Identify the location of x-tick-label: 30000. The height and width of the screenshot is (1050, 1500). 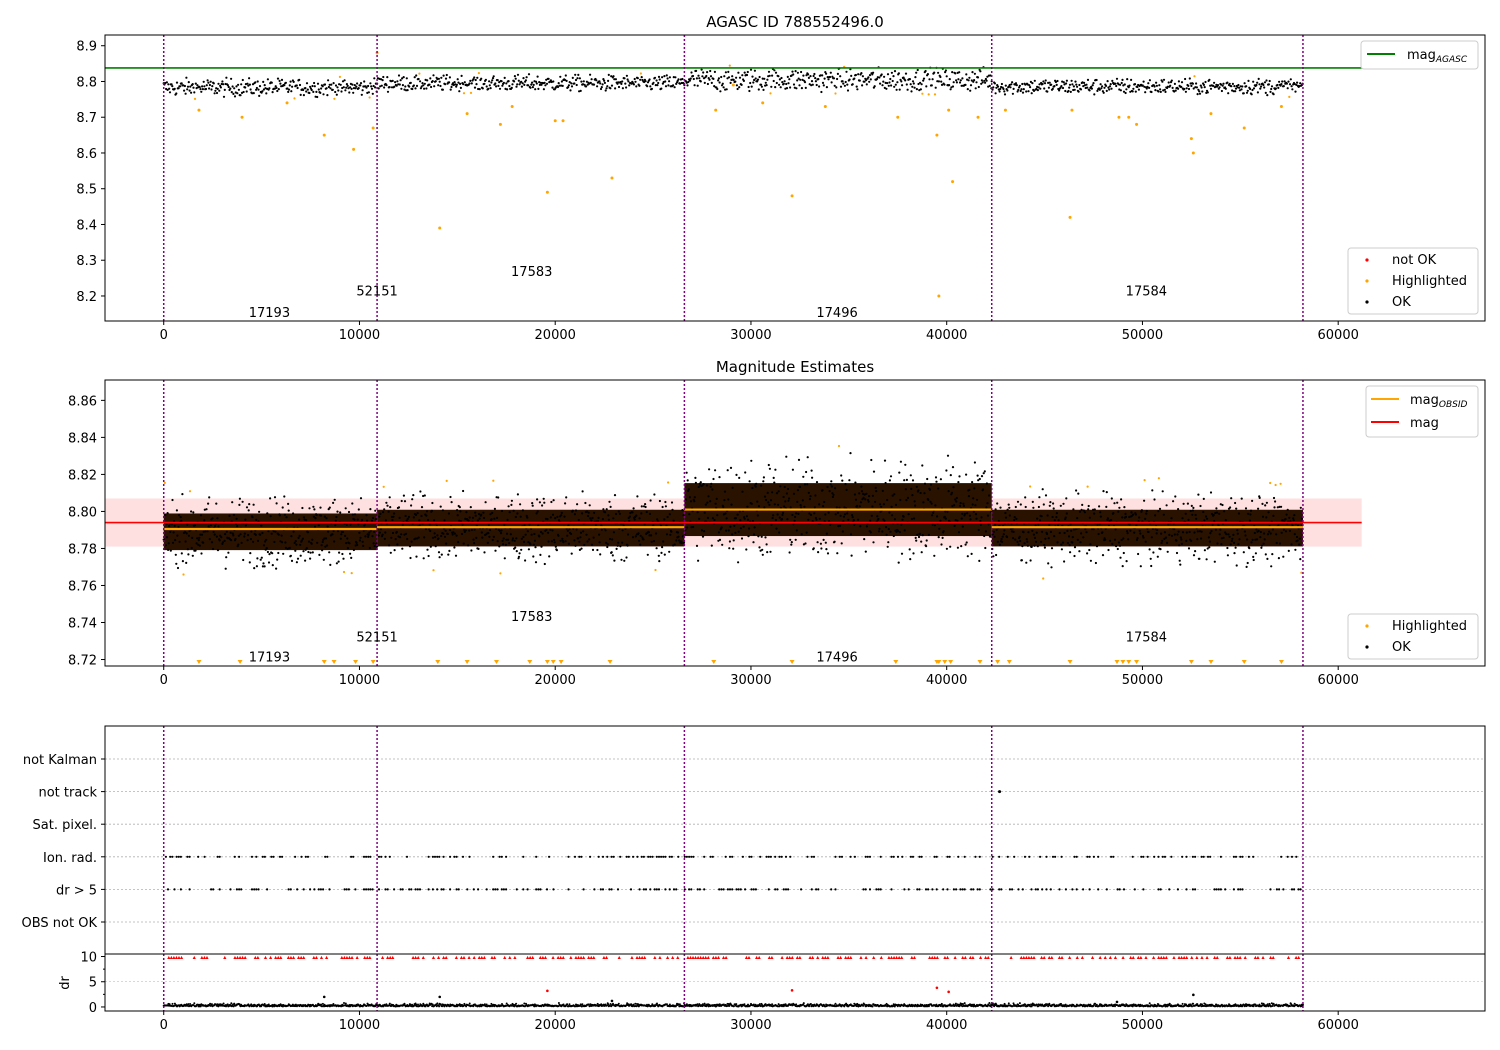
(750, 335).